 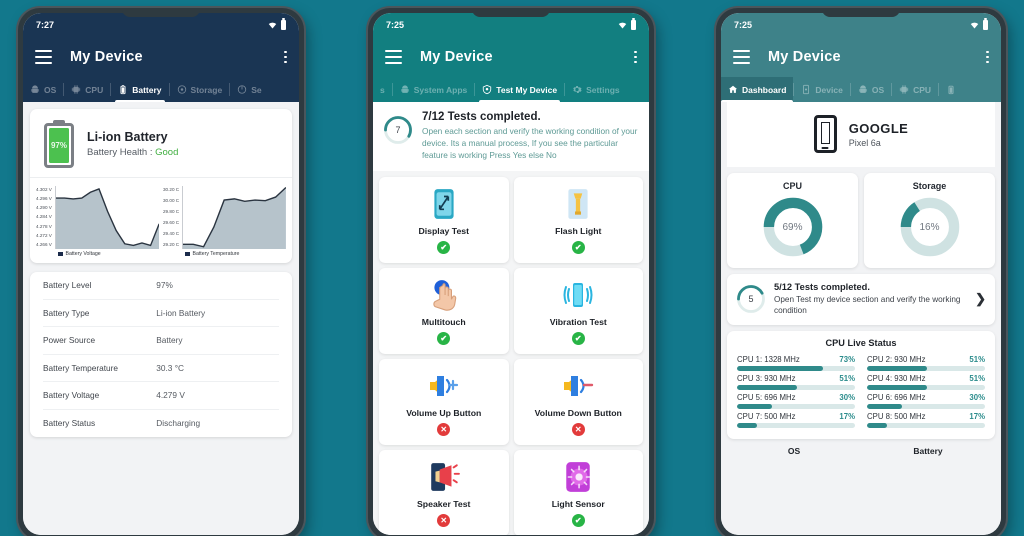 I want to click on cpu-core-percent: 17%, so click(x=977, y=416).